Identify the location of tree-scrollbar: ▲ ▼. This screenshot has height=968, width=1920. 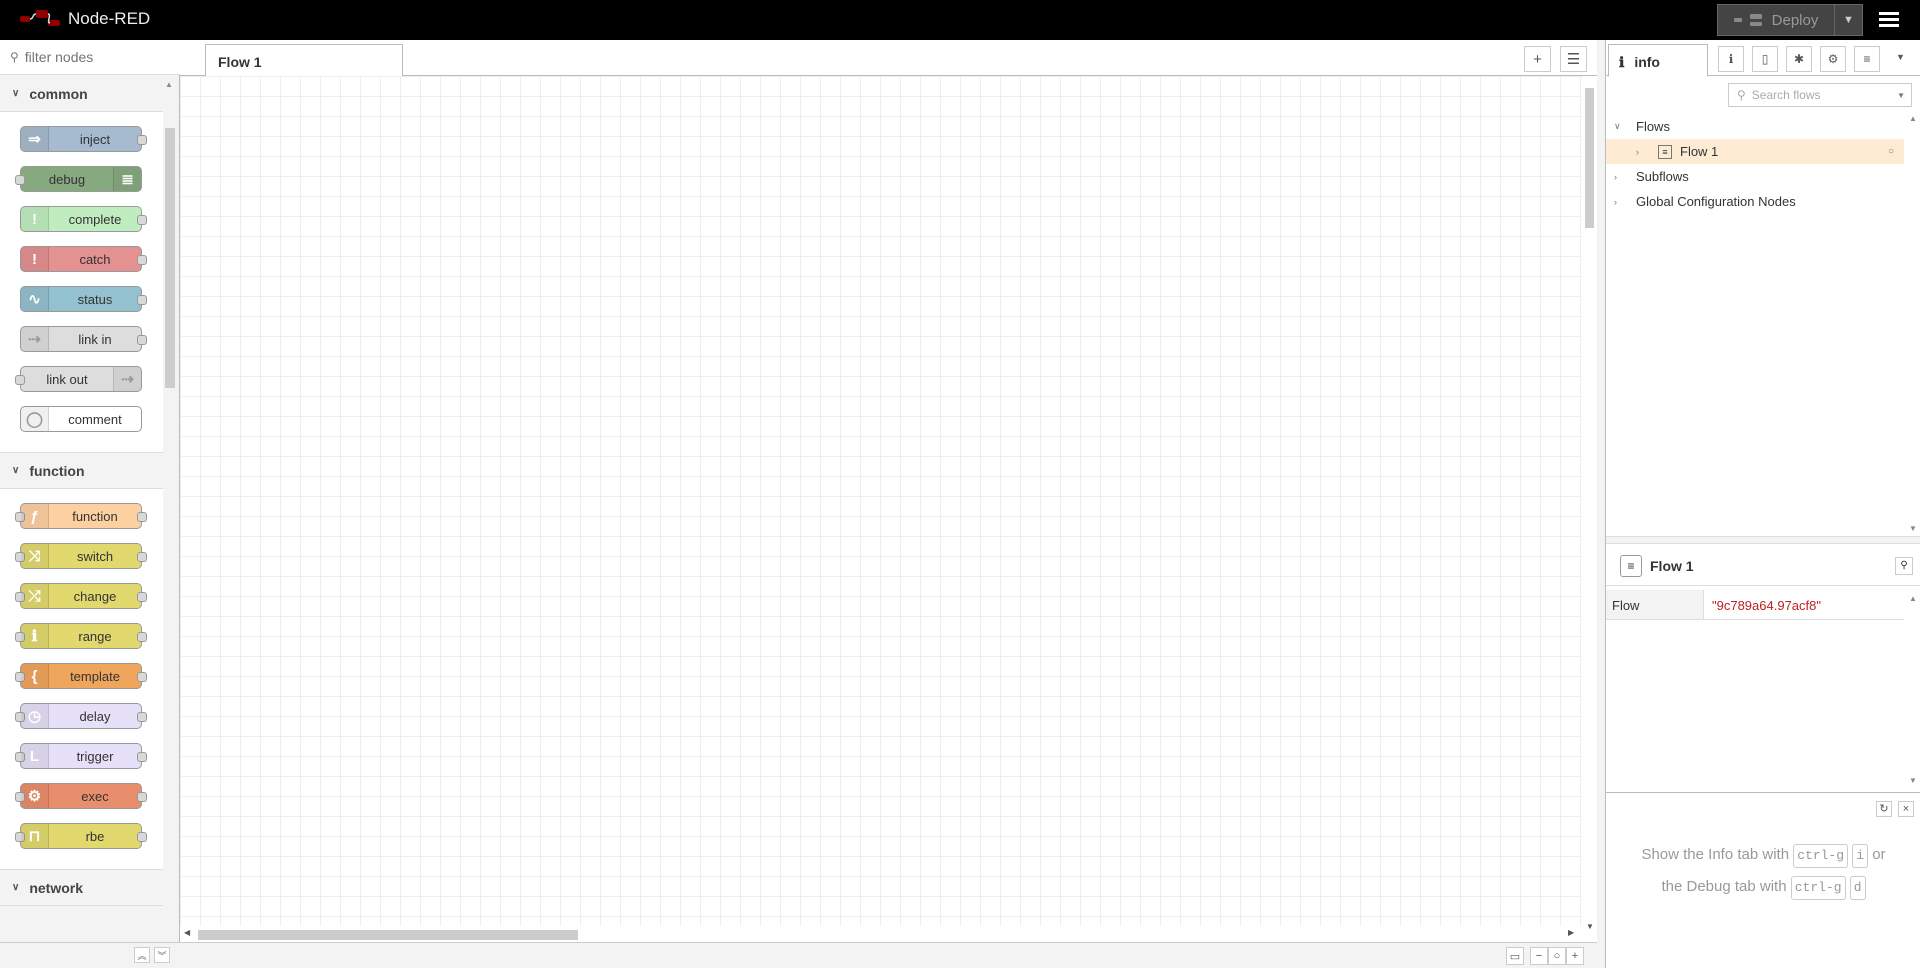
(1913, 325).